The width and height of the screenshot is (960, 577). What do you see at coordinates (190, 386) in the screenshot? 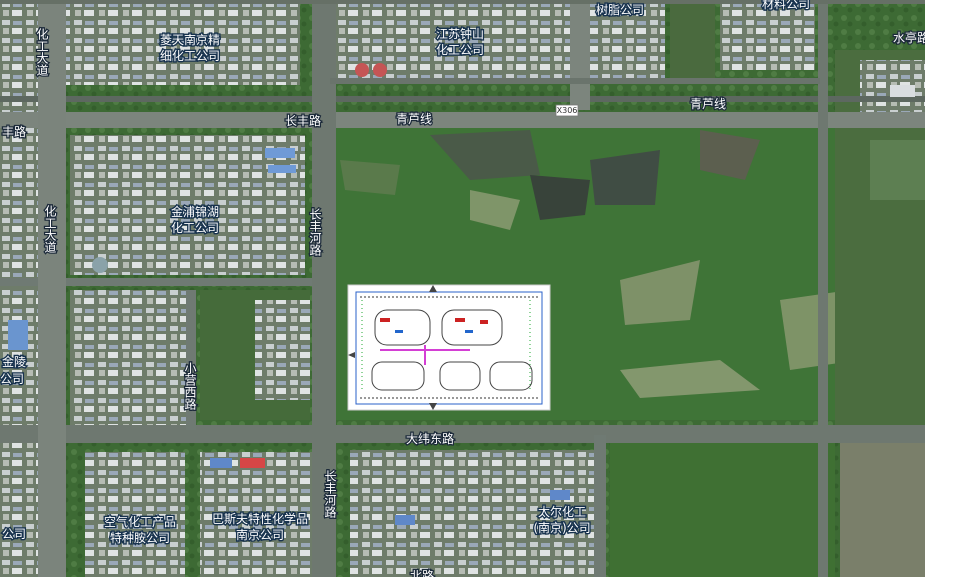
I see `road-label-xiaohexi: 小营西路` at bounding box center [190, 386].